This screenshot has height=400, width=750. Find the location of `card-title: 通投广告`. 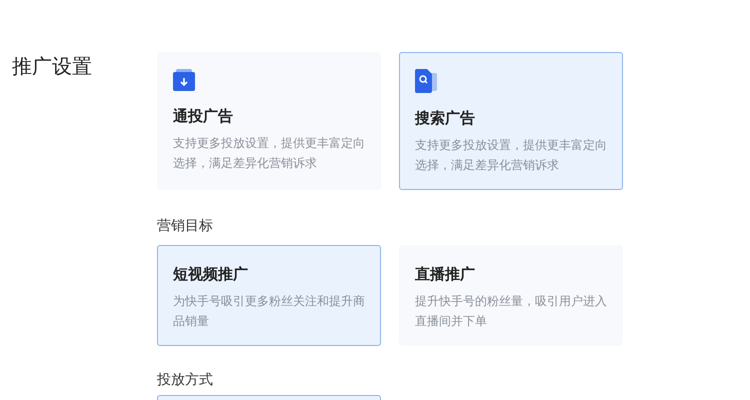

card-title: 通投广告 is located at coordinates (203, 116).